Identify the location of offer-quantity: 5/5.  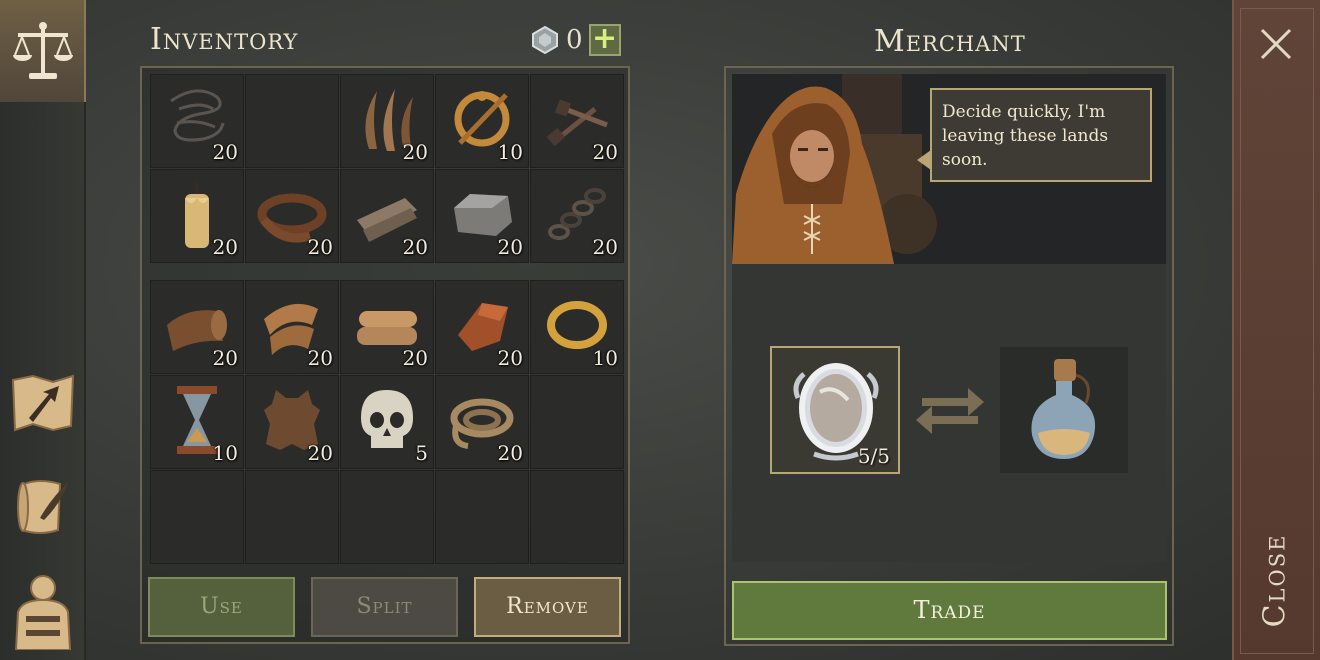
(873, 456).